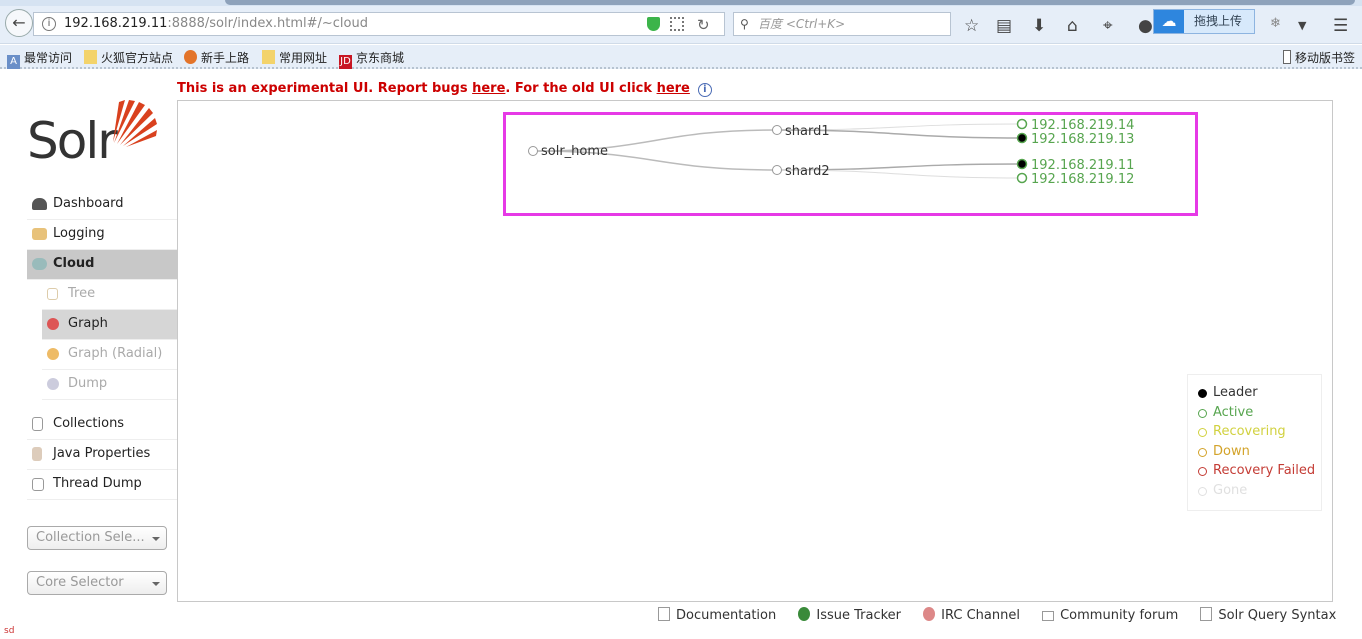 Image resolution: width=1362 pixels, height=639 pixels. I want to click on legend-label: Recovering, so click(1249, 431).